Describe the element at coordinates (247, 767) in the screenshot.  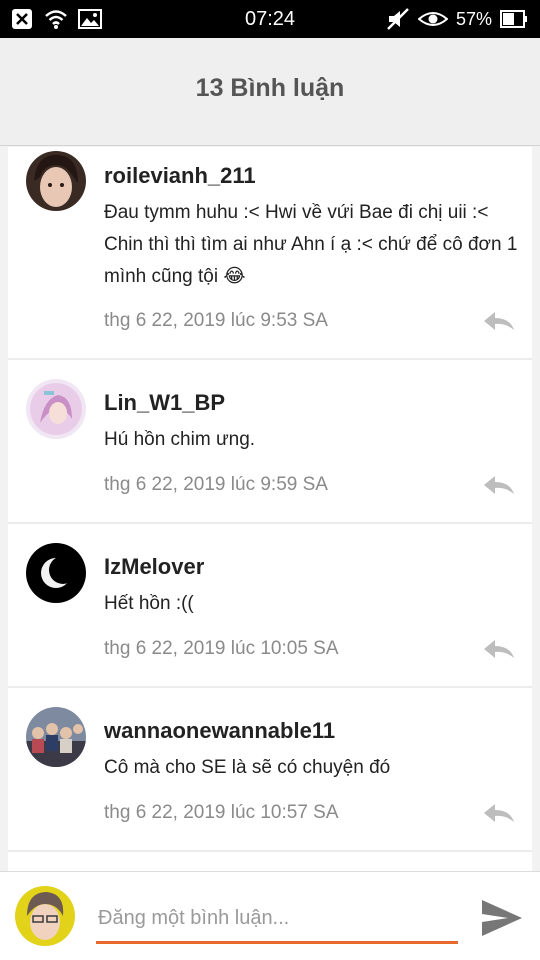
I see `comment-text: Cô mà cho SE là sẽ có chuyện đó` at that location.